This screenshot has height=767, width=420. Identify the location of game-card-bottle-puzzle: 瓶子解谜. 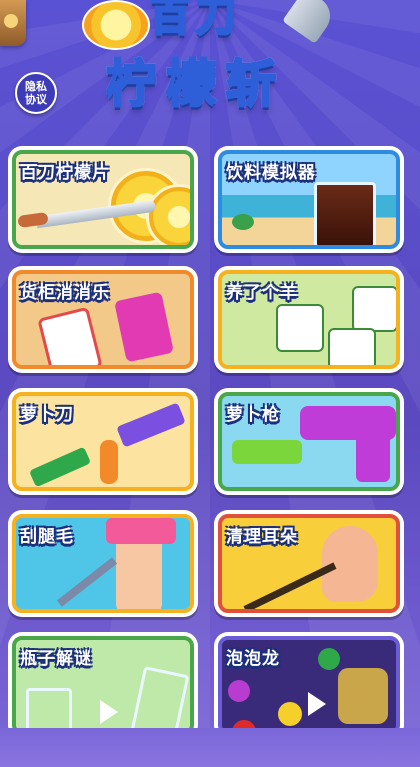
(103, 680).